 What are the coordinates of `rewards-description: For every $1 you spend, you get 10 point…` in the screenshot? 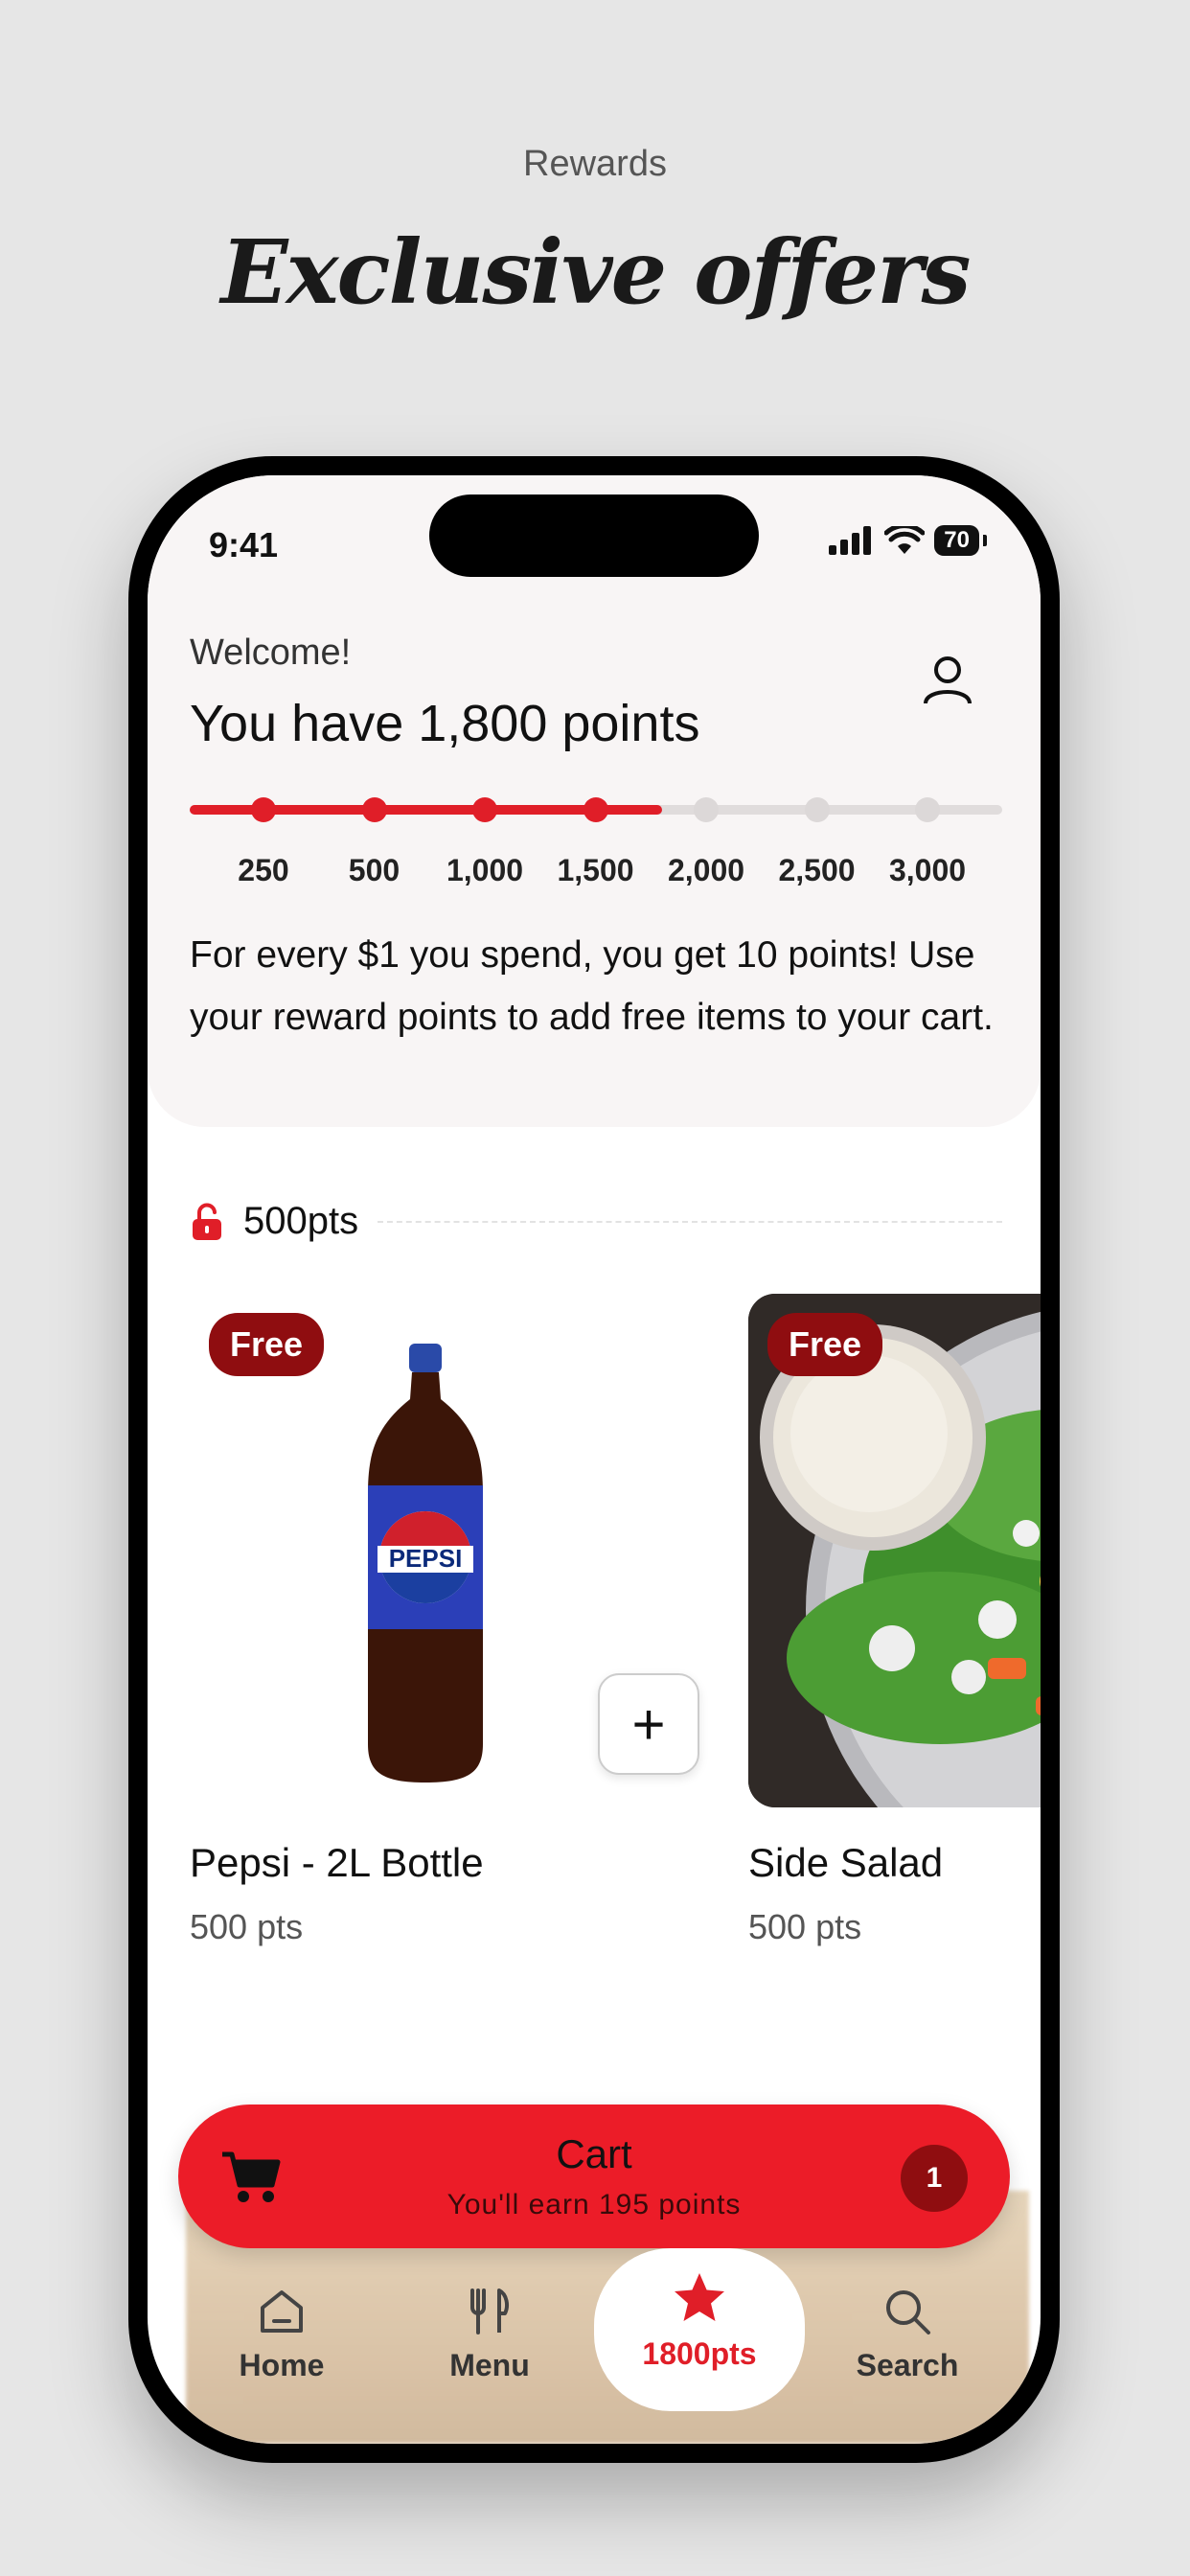 It's located at (592, 986).